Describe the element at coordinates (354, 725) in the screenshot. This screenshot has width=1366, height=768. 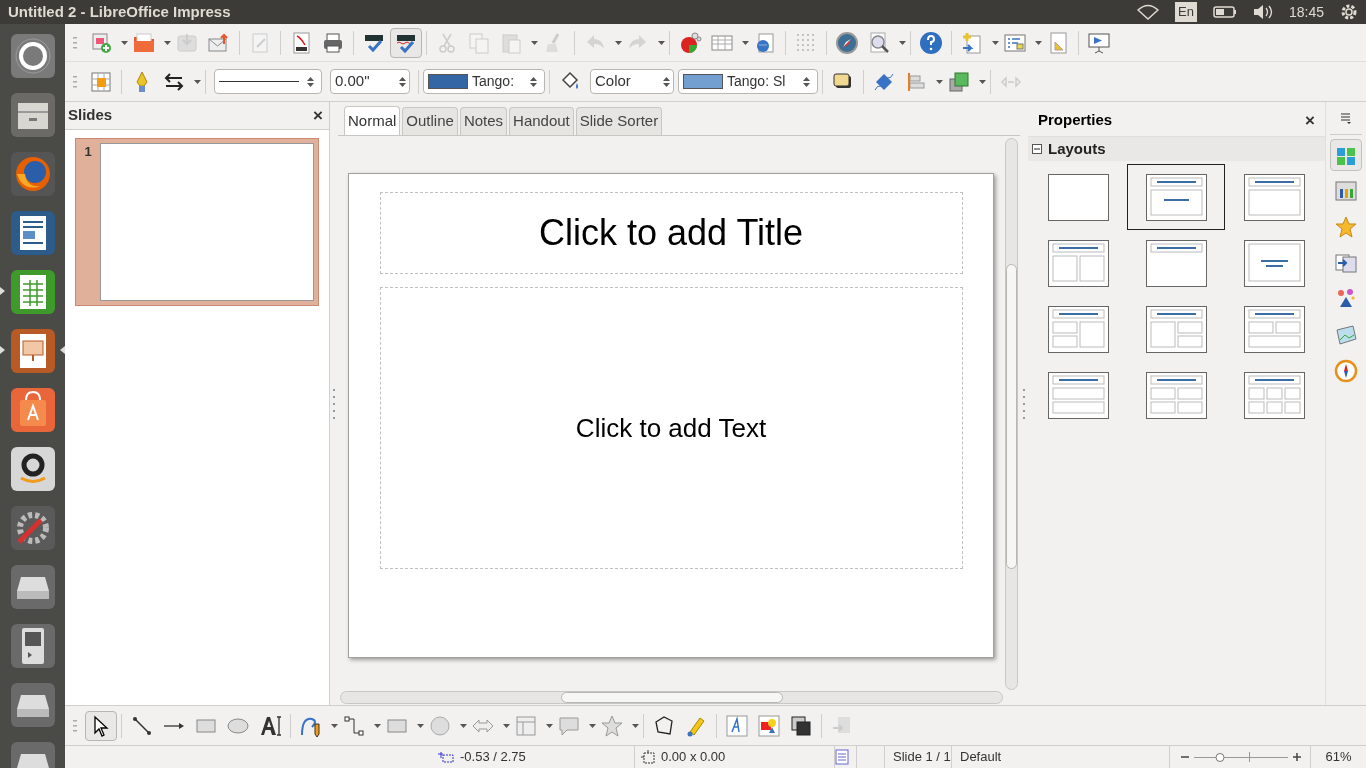
I see `connector-icon` at that location.